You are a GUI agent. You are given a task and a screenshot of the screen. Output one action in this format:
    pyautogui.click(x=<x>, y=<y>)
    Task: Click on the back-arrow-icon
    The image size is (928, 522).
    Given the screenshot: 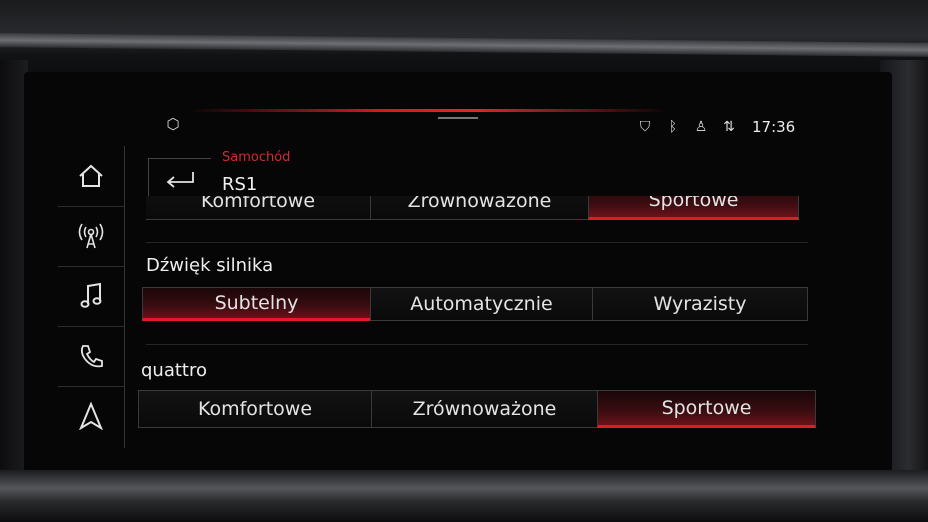 What is the action you would take?
    pyautogui.click(x=180, y=180)
    